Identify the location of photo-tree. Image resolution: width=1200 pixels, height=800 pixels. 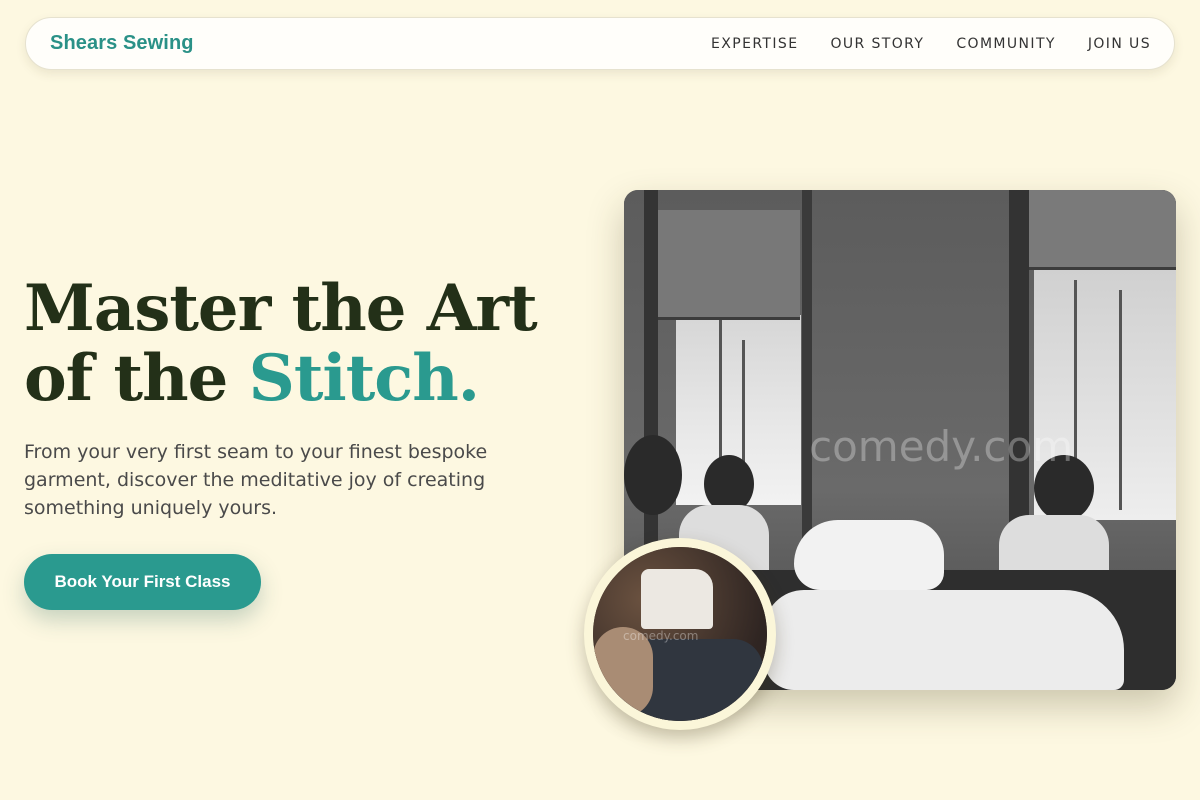
(1120, 400).